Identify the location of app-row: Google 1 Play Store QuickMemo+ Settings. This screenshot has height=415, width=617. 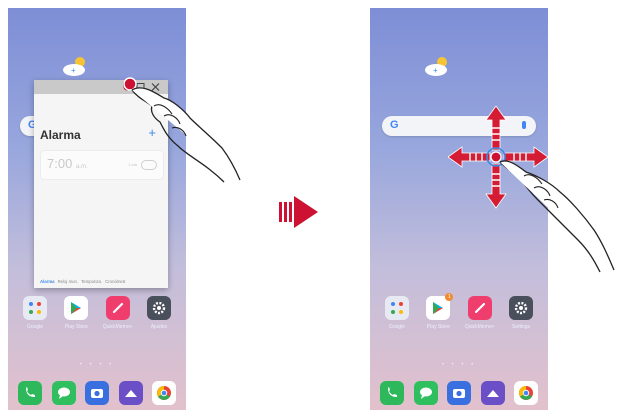
(459, 311).